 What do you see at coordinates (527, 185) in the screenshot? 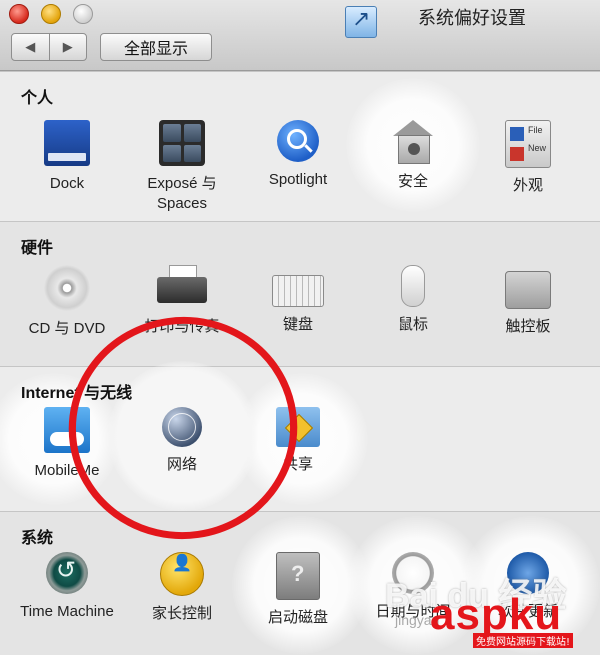
I see `pref-label: 外观` at bounding box center [527, 185].